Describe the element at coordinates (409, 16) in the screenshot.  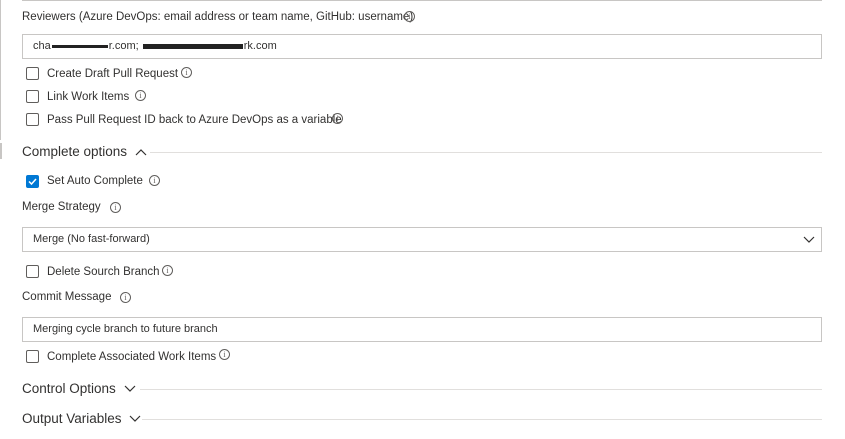
I see `reviewers-info-icon: i` at that location.